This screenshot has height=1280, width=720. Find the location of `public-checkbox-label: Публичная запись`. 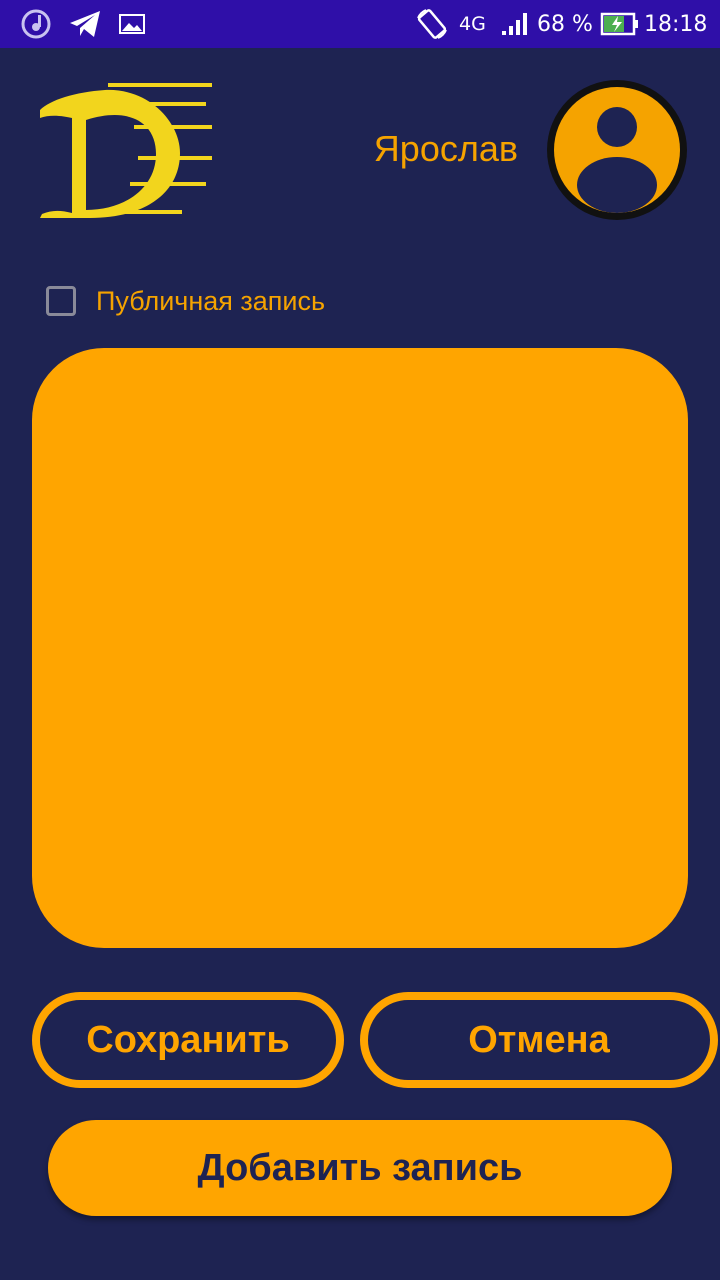

public-checkbox-label: Публичная запись is located at coordinates (211, 300).